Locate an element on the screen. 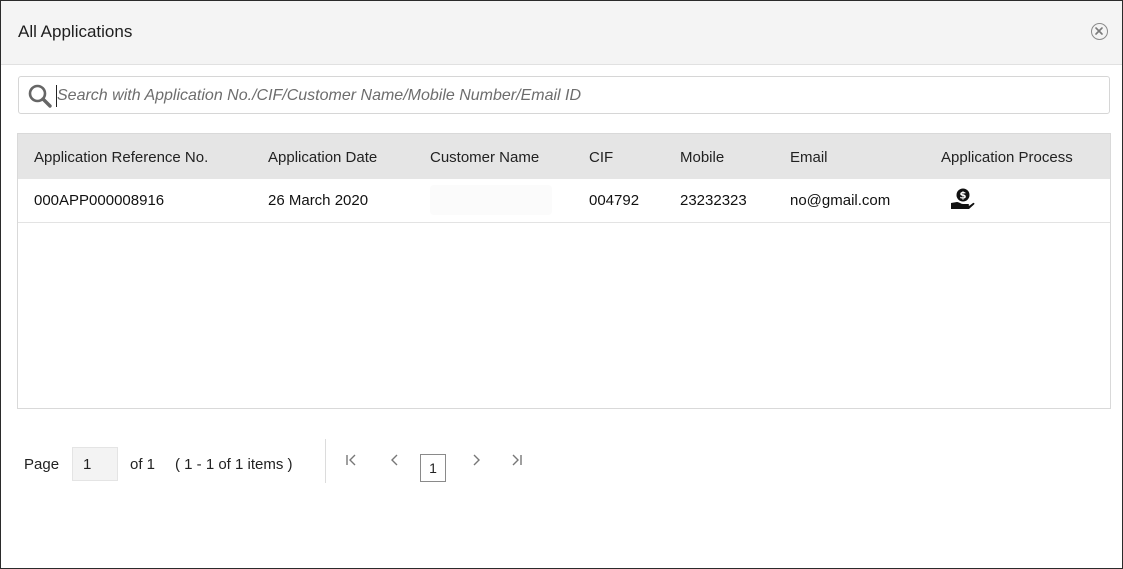 The width and height of the screenshot is (1123, 569). column-header-mobile: Mobile is located at coordinates (702, 157).